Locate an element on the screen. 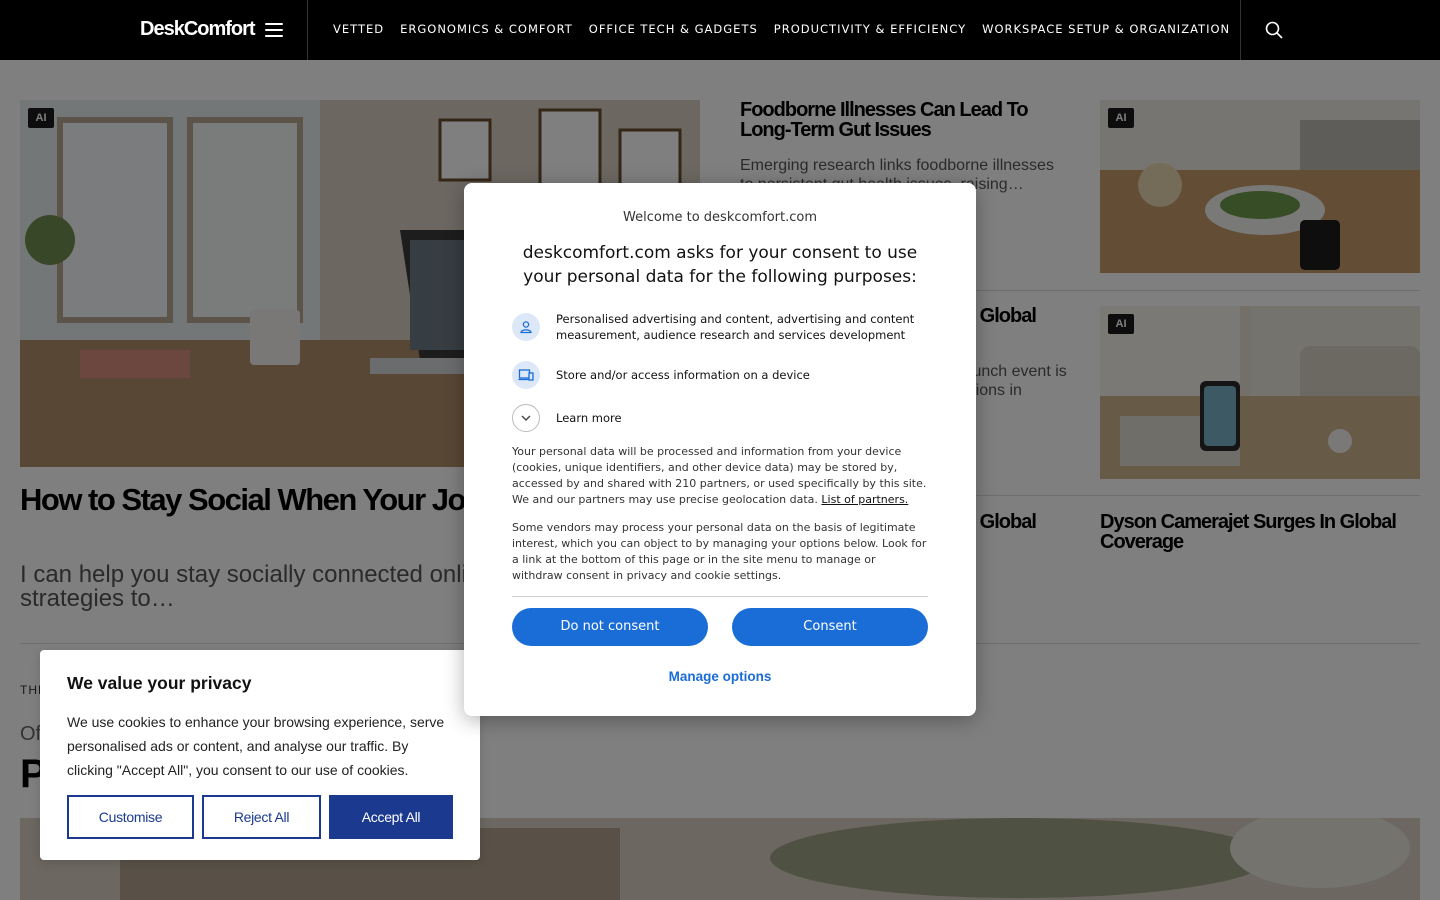 The height and width of the screenshot is (900, 1440). accept-all-button: Accept All is located at coordinates (391, 817).